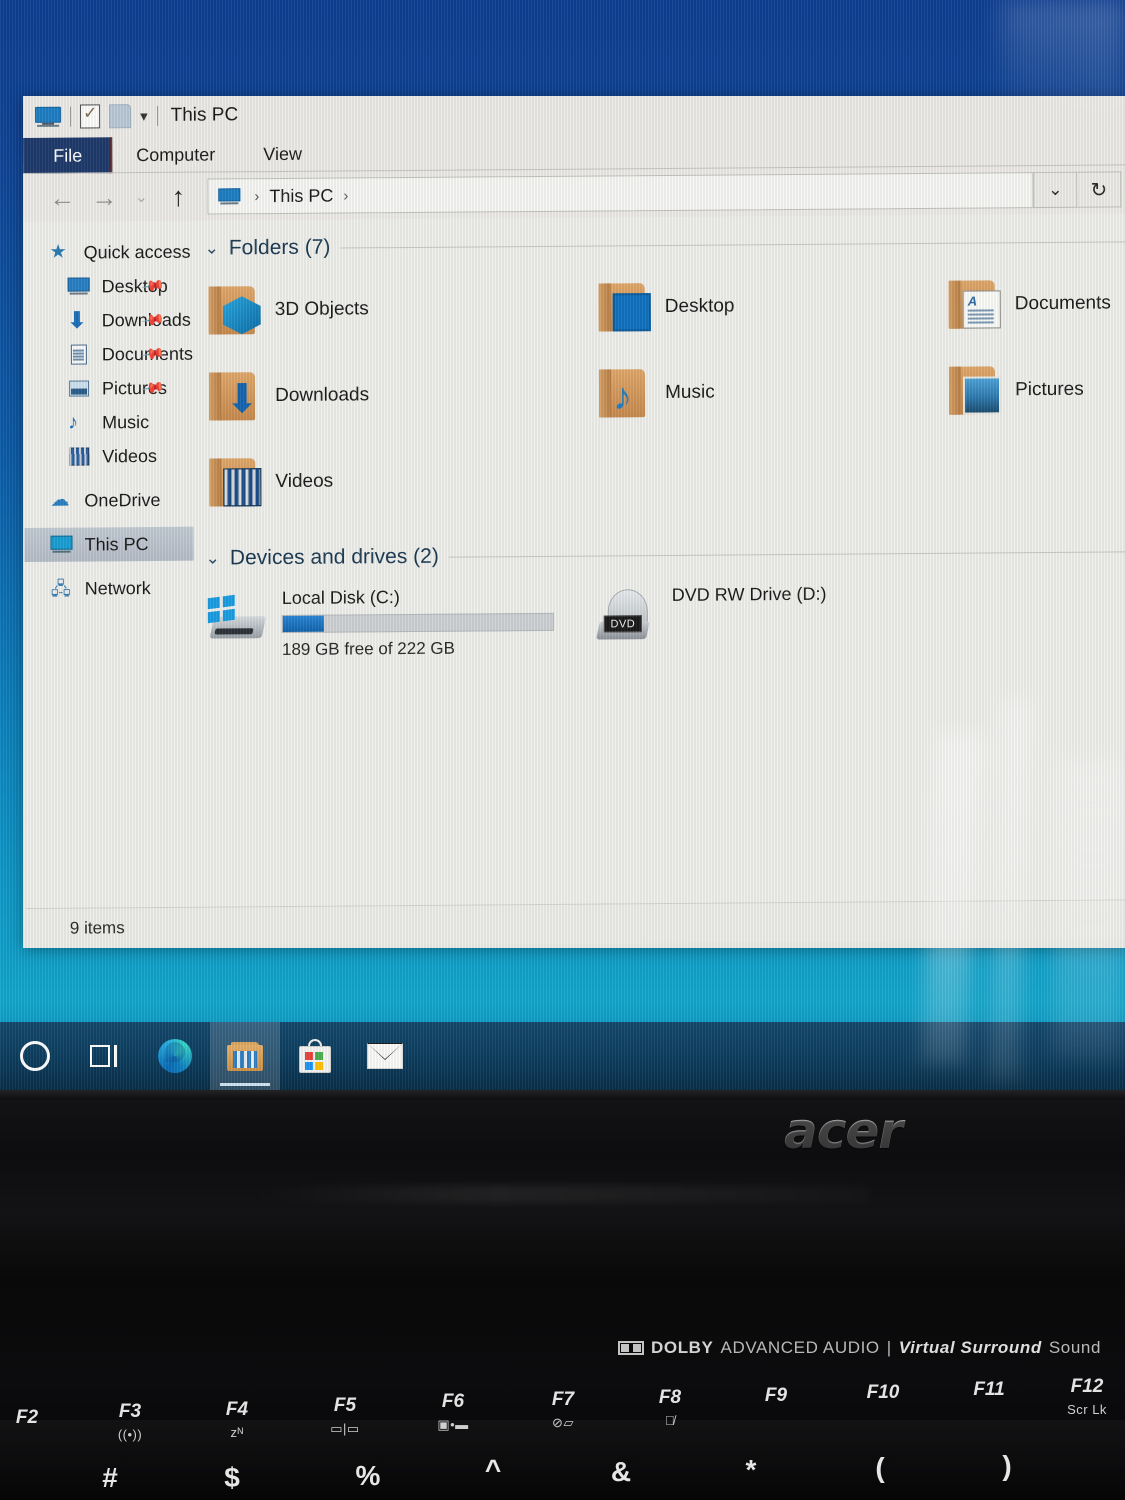  I want to click on cortana-button, so click(35, 1056).